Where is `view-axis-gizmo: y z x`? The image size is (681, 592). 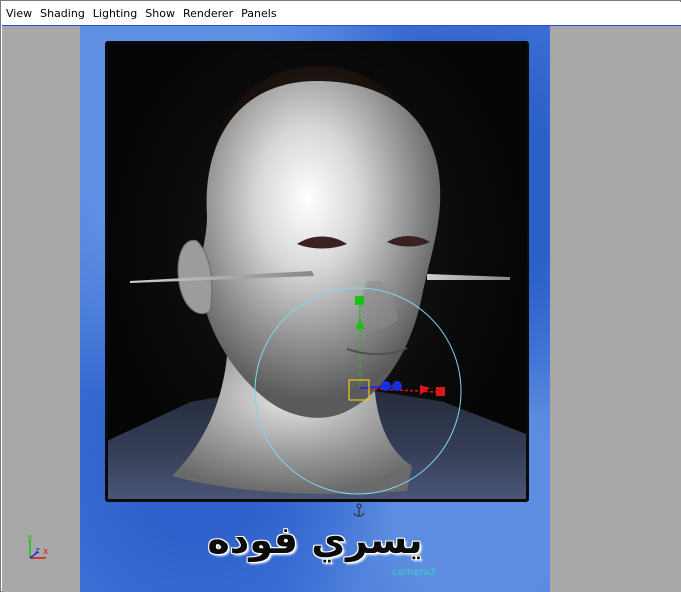 view-axis-gizmo: y z x is located at coordinates (38, 546).